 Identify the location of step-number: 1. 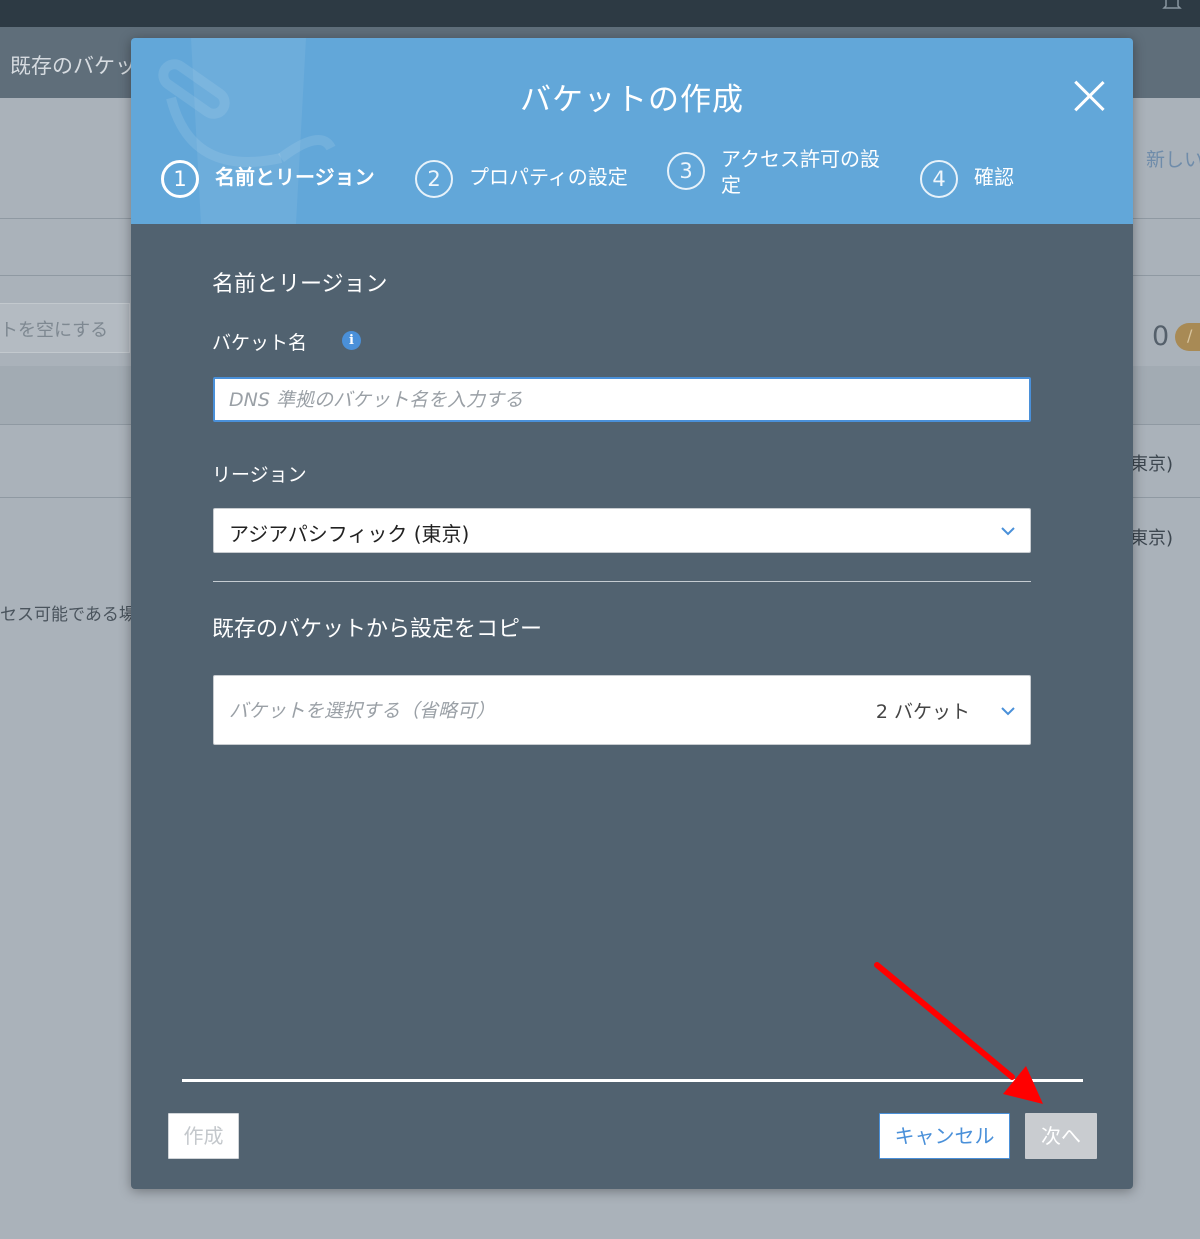
(180, 179).